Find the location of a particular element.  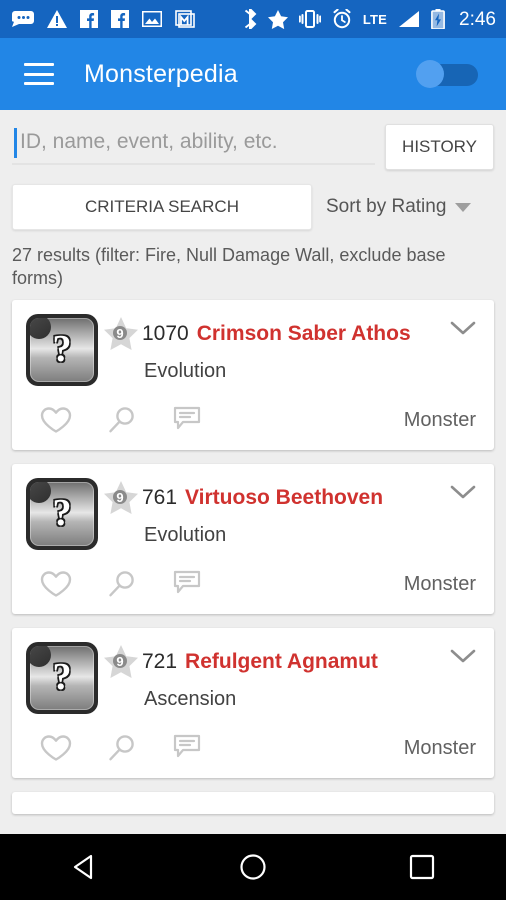

star-icon is located at coordinates (277, 19).